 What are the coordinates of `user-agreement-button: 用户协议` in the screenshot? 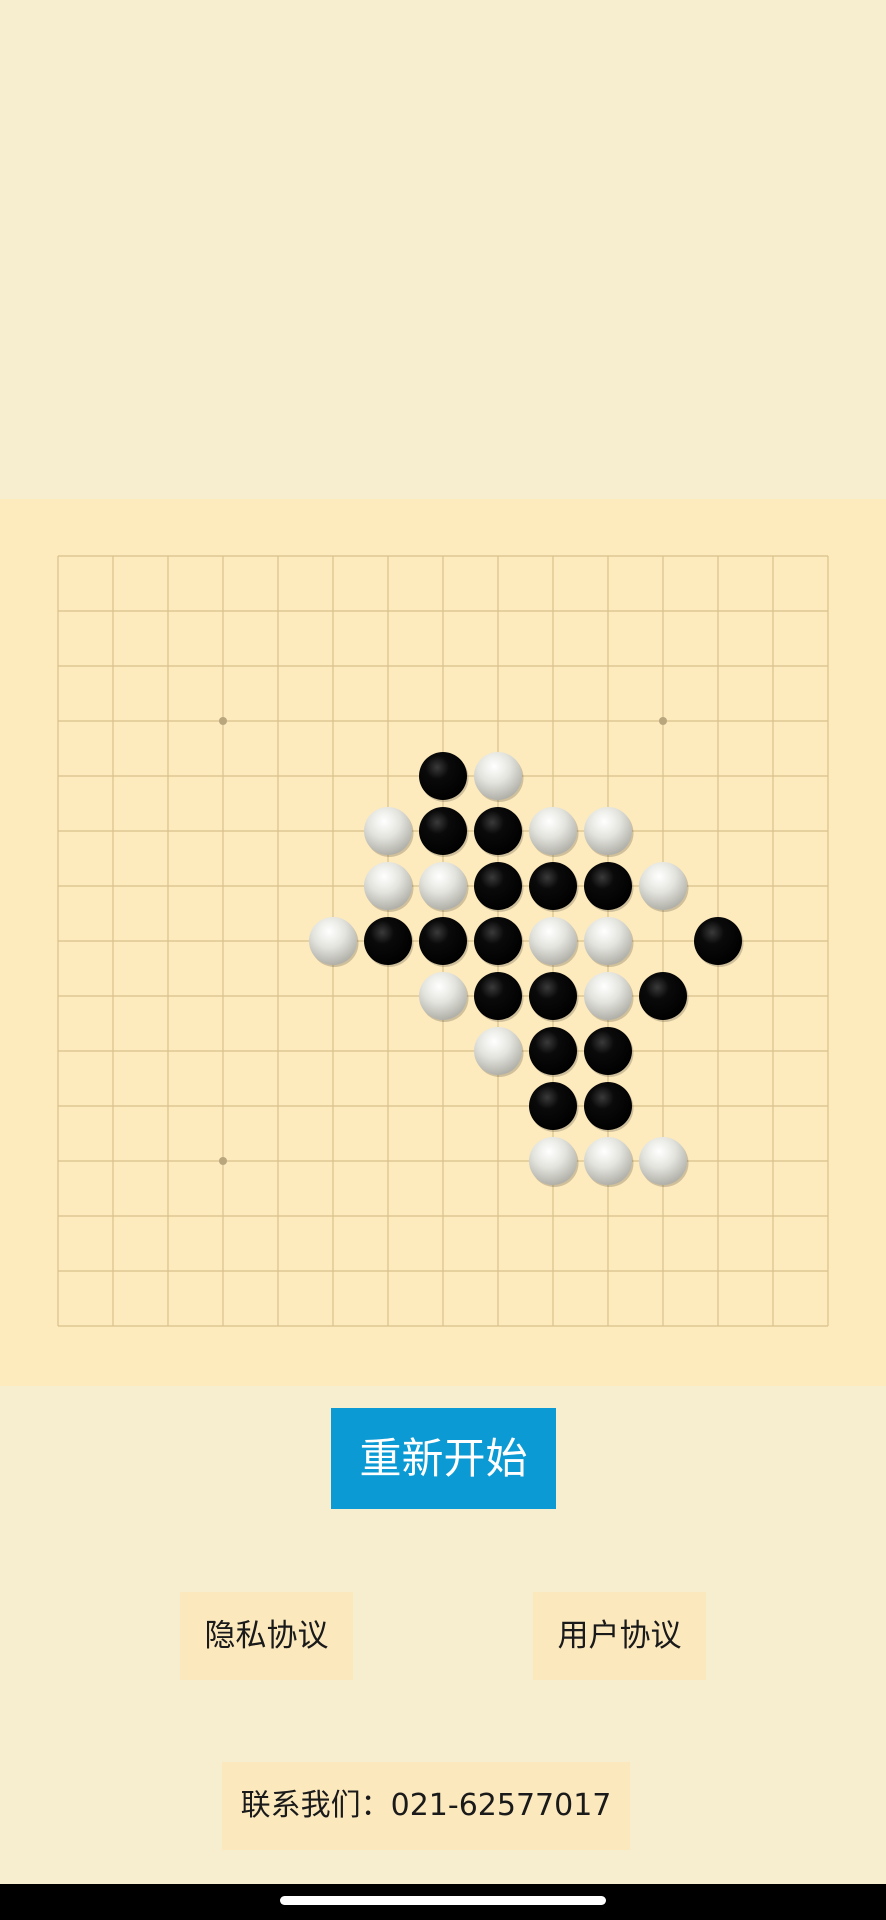 It's located at (619, 1636).